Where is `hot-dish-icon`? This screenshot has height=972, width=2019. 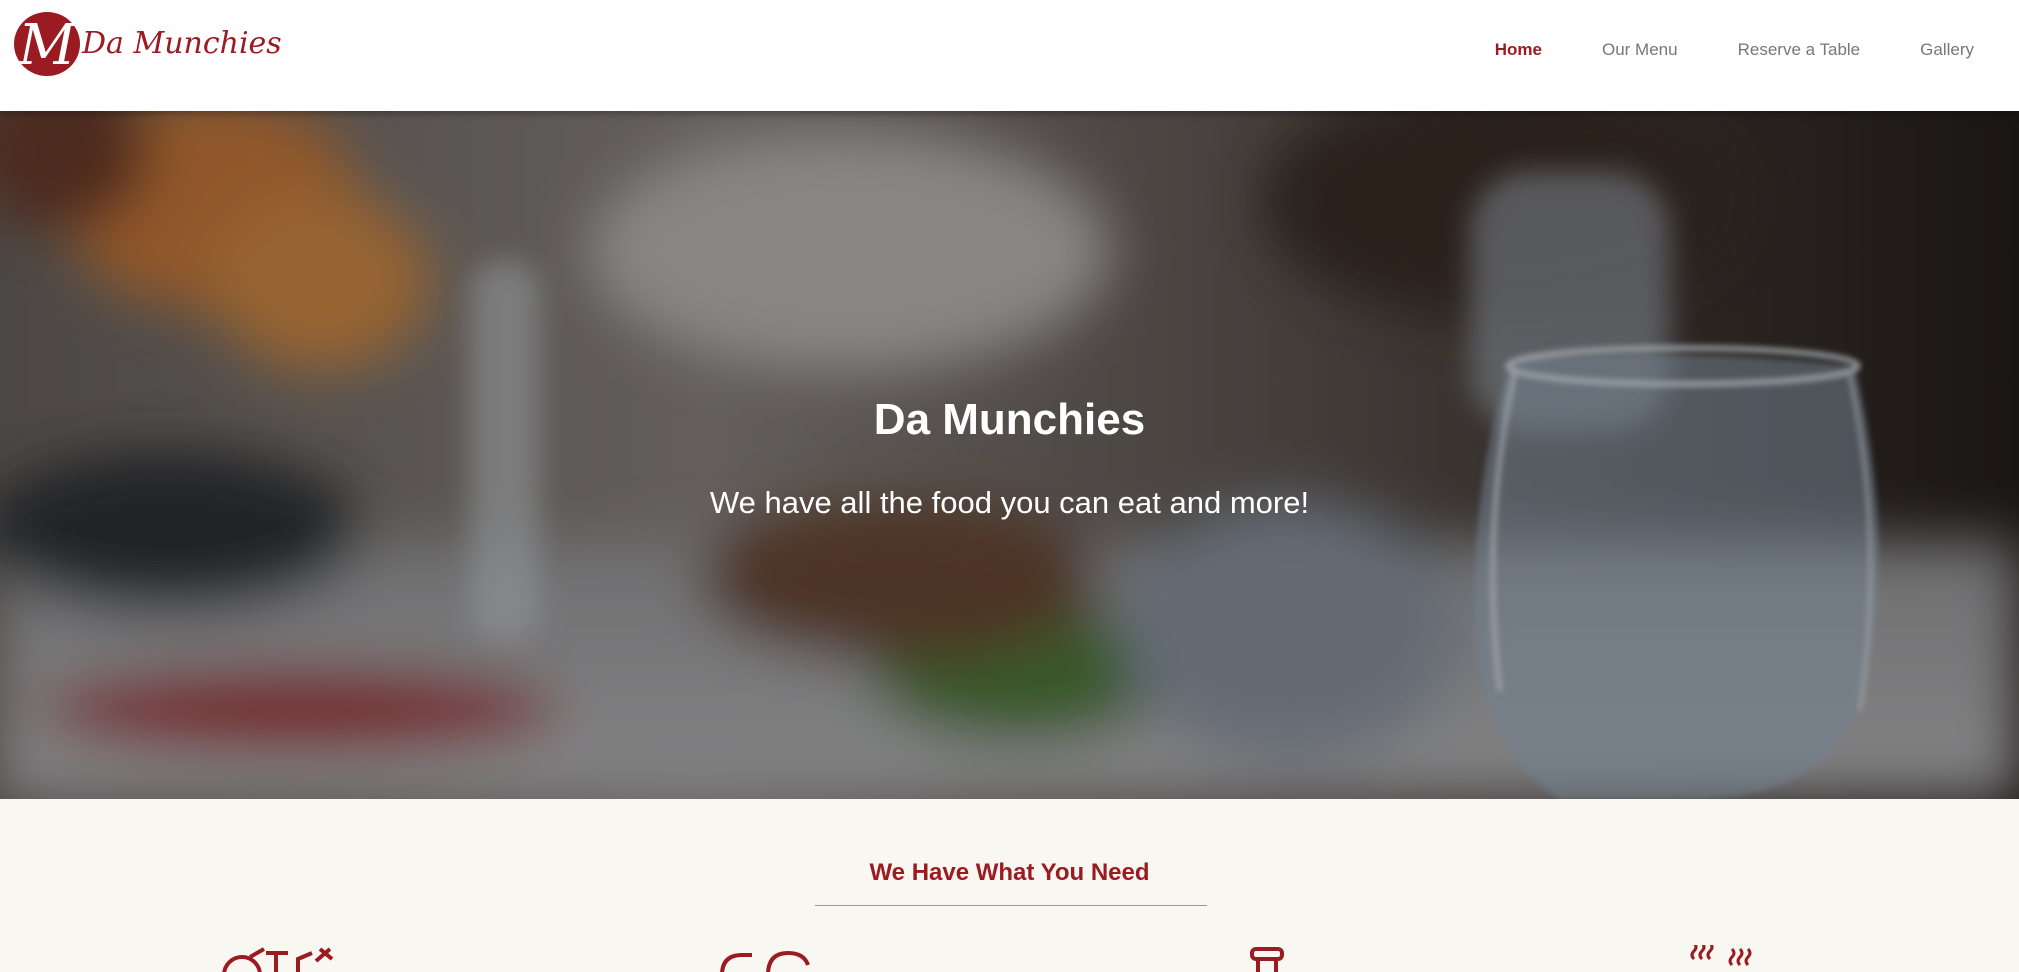
hot-dish-icon is located at coordinates (1721, 956).